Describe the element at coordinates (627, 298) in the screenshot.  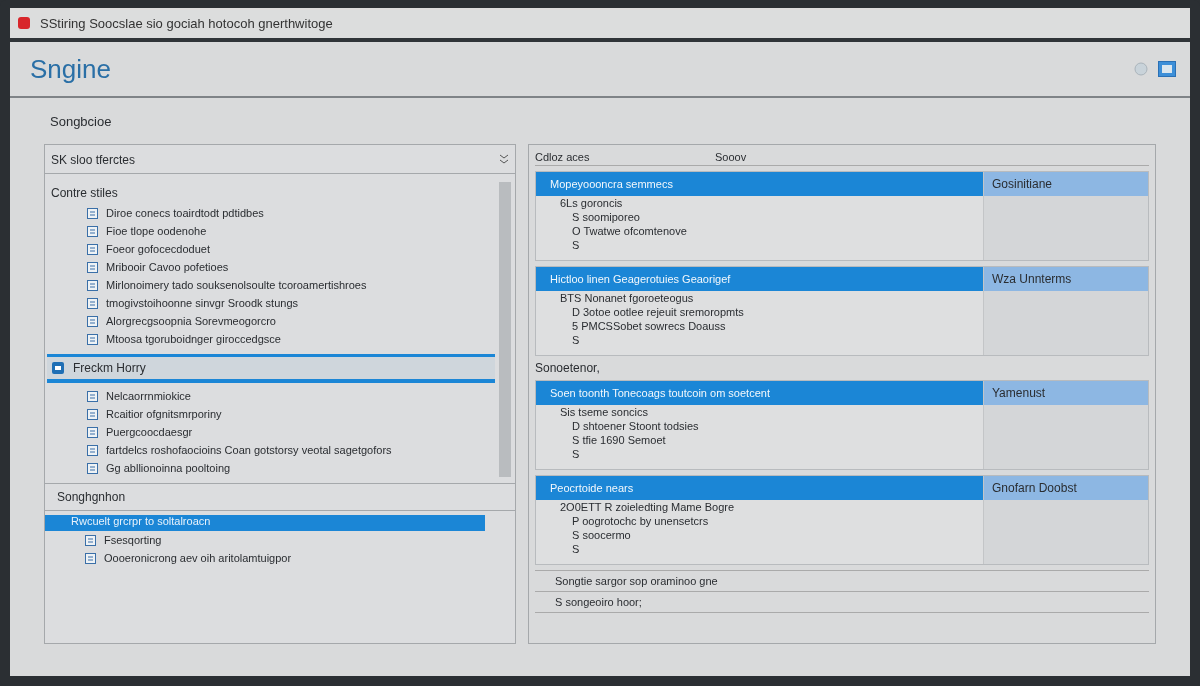
I see `card-line: BTS Nonanet fgoroeteogus` at that location.